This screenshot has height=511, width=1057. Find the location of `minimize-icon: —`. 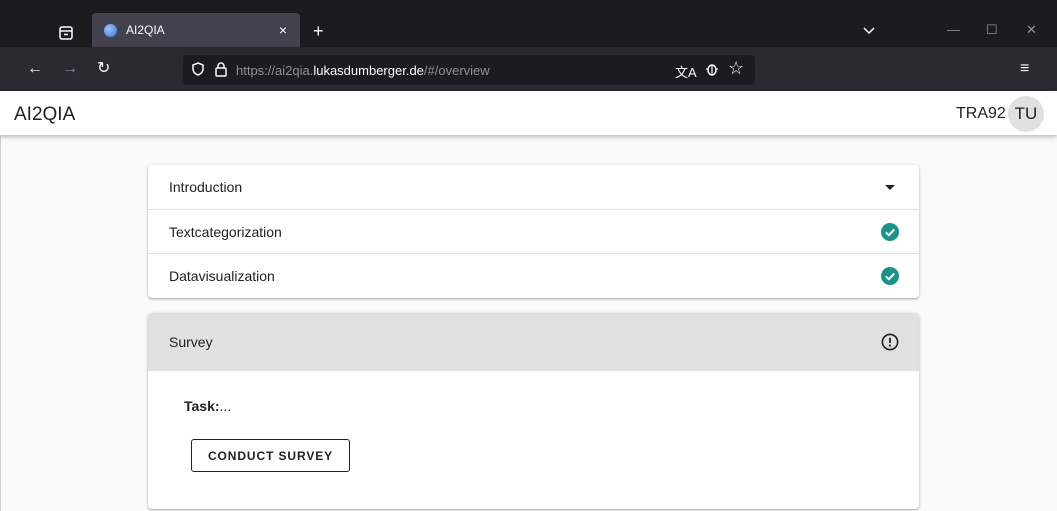

minimize-icon: — is located at coordinates (953, 29).